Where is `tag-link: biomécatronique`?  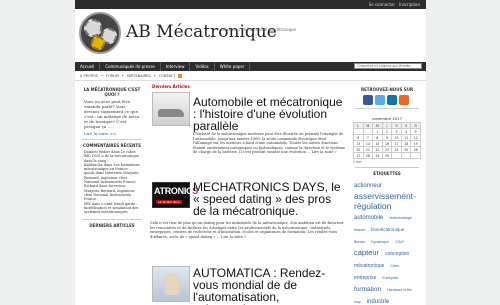
tag-link: biomécatronique is located at coordinates (387, 229).